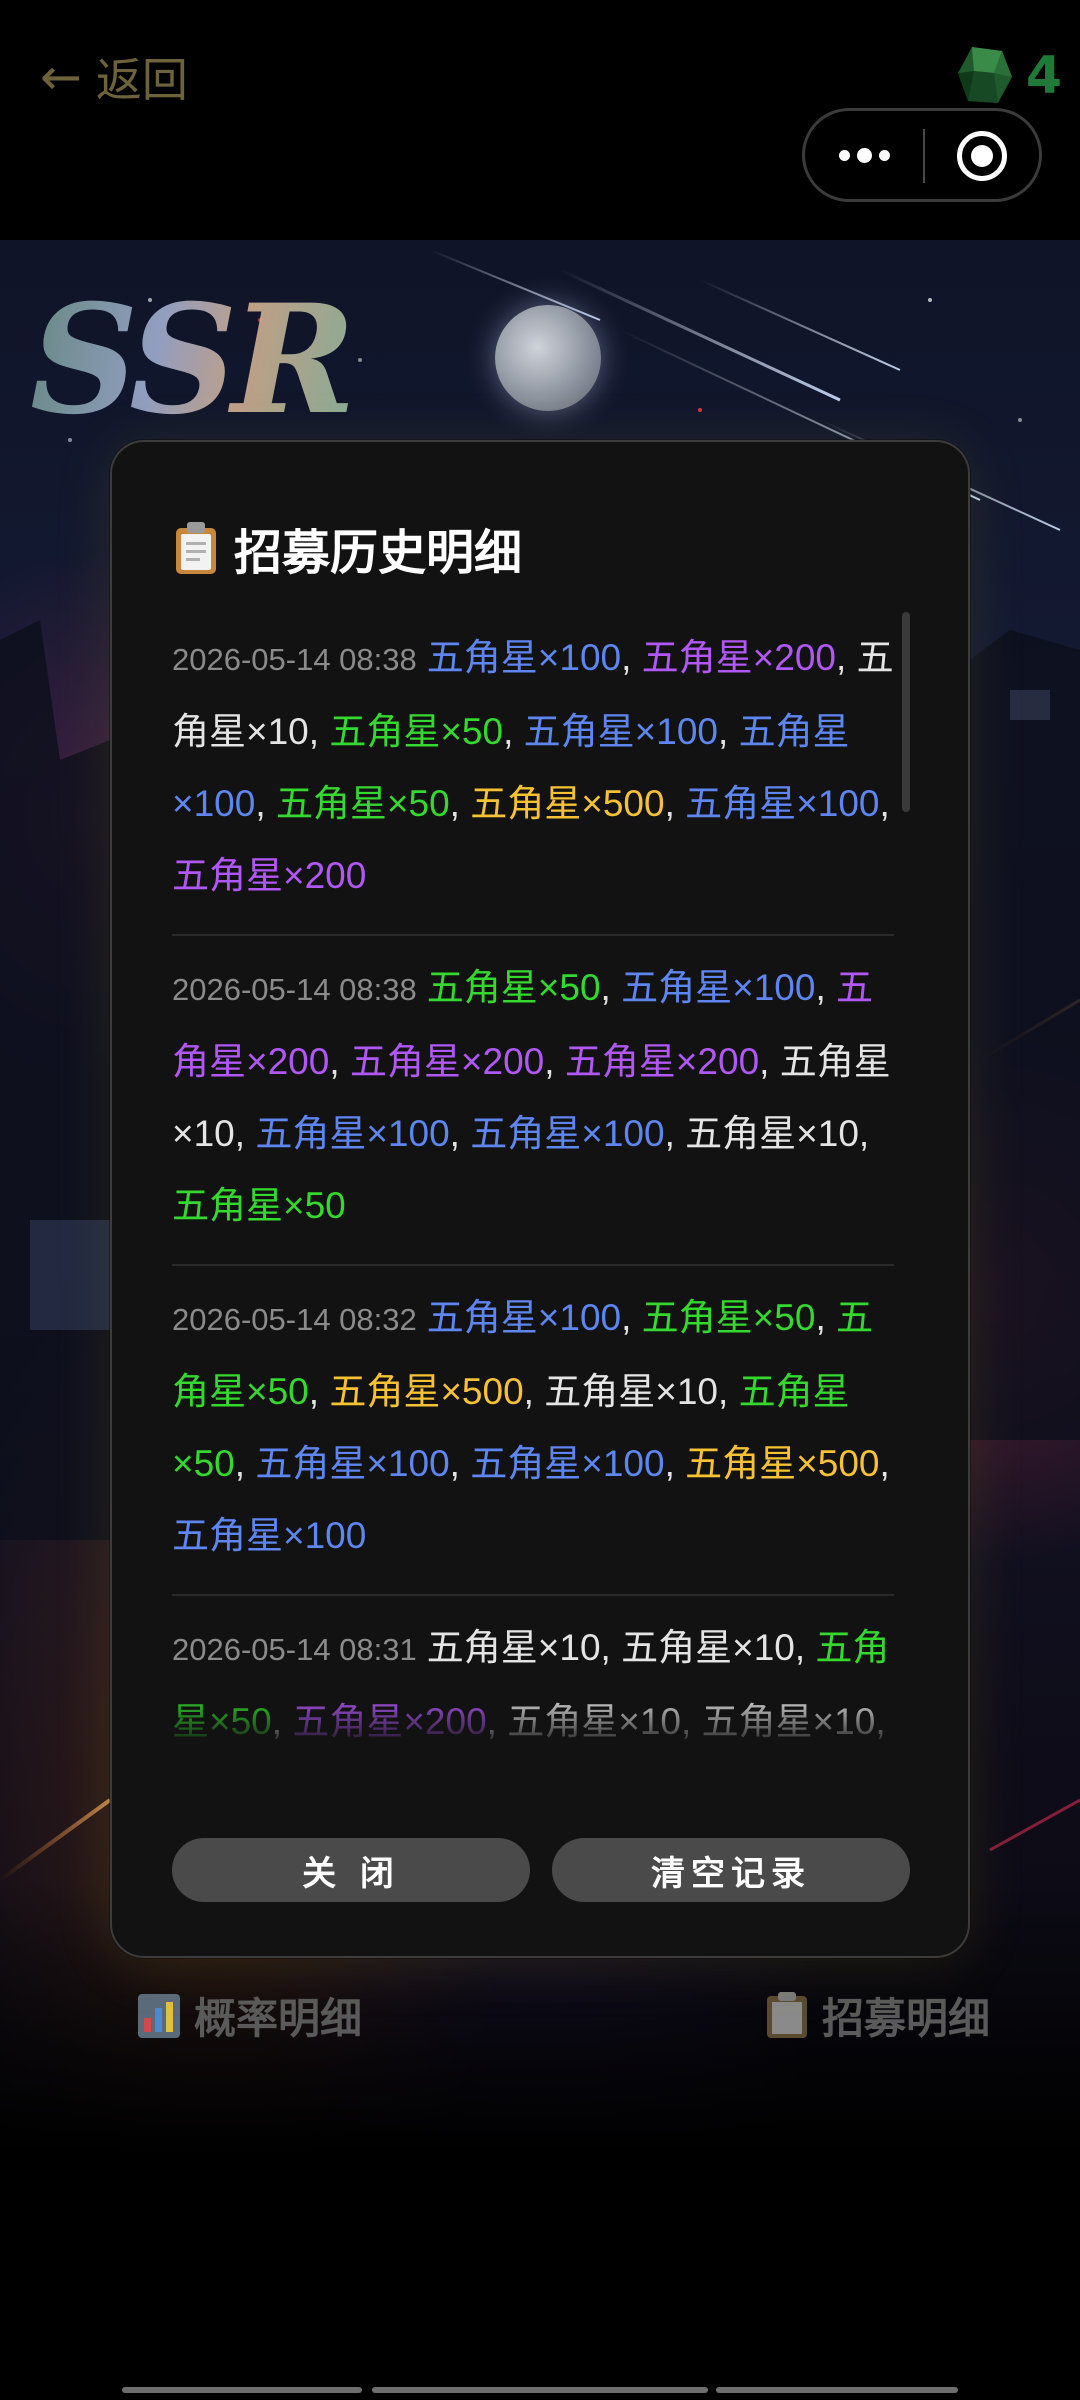 The height and width of the screenshot is (2400, 1080). What do you see at coordinates (378, 553) in the screenshot?
I see `dialog-title-text: 招募历史明细` at bounding box center [378, 553].